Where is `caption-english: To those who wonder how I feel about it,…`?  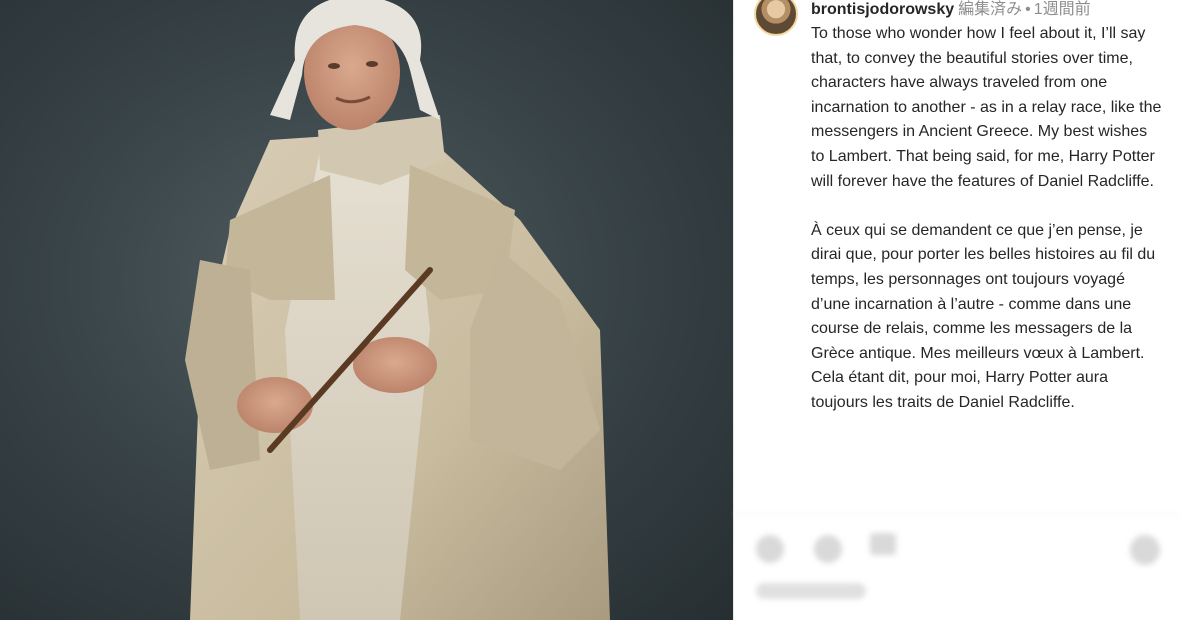 caption-english: To those who wonder how I feel about it,… is located at coordinates (986, 107).